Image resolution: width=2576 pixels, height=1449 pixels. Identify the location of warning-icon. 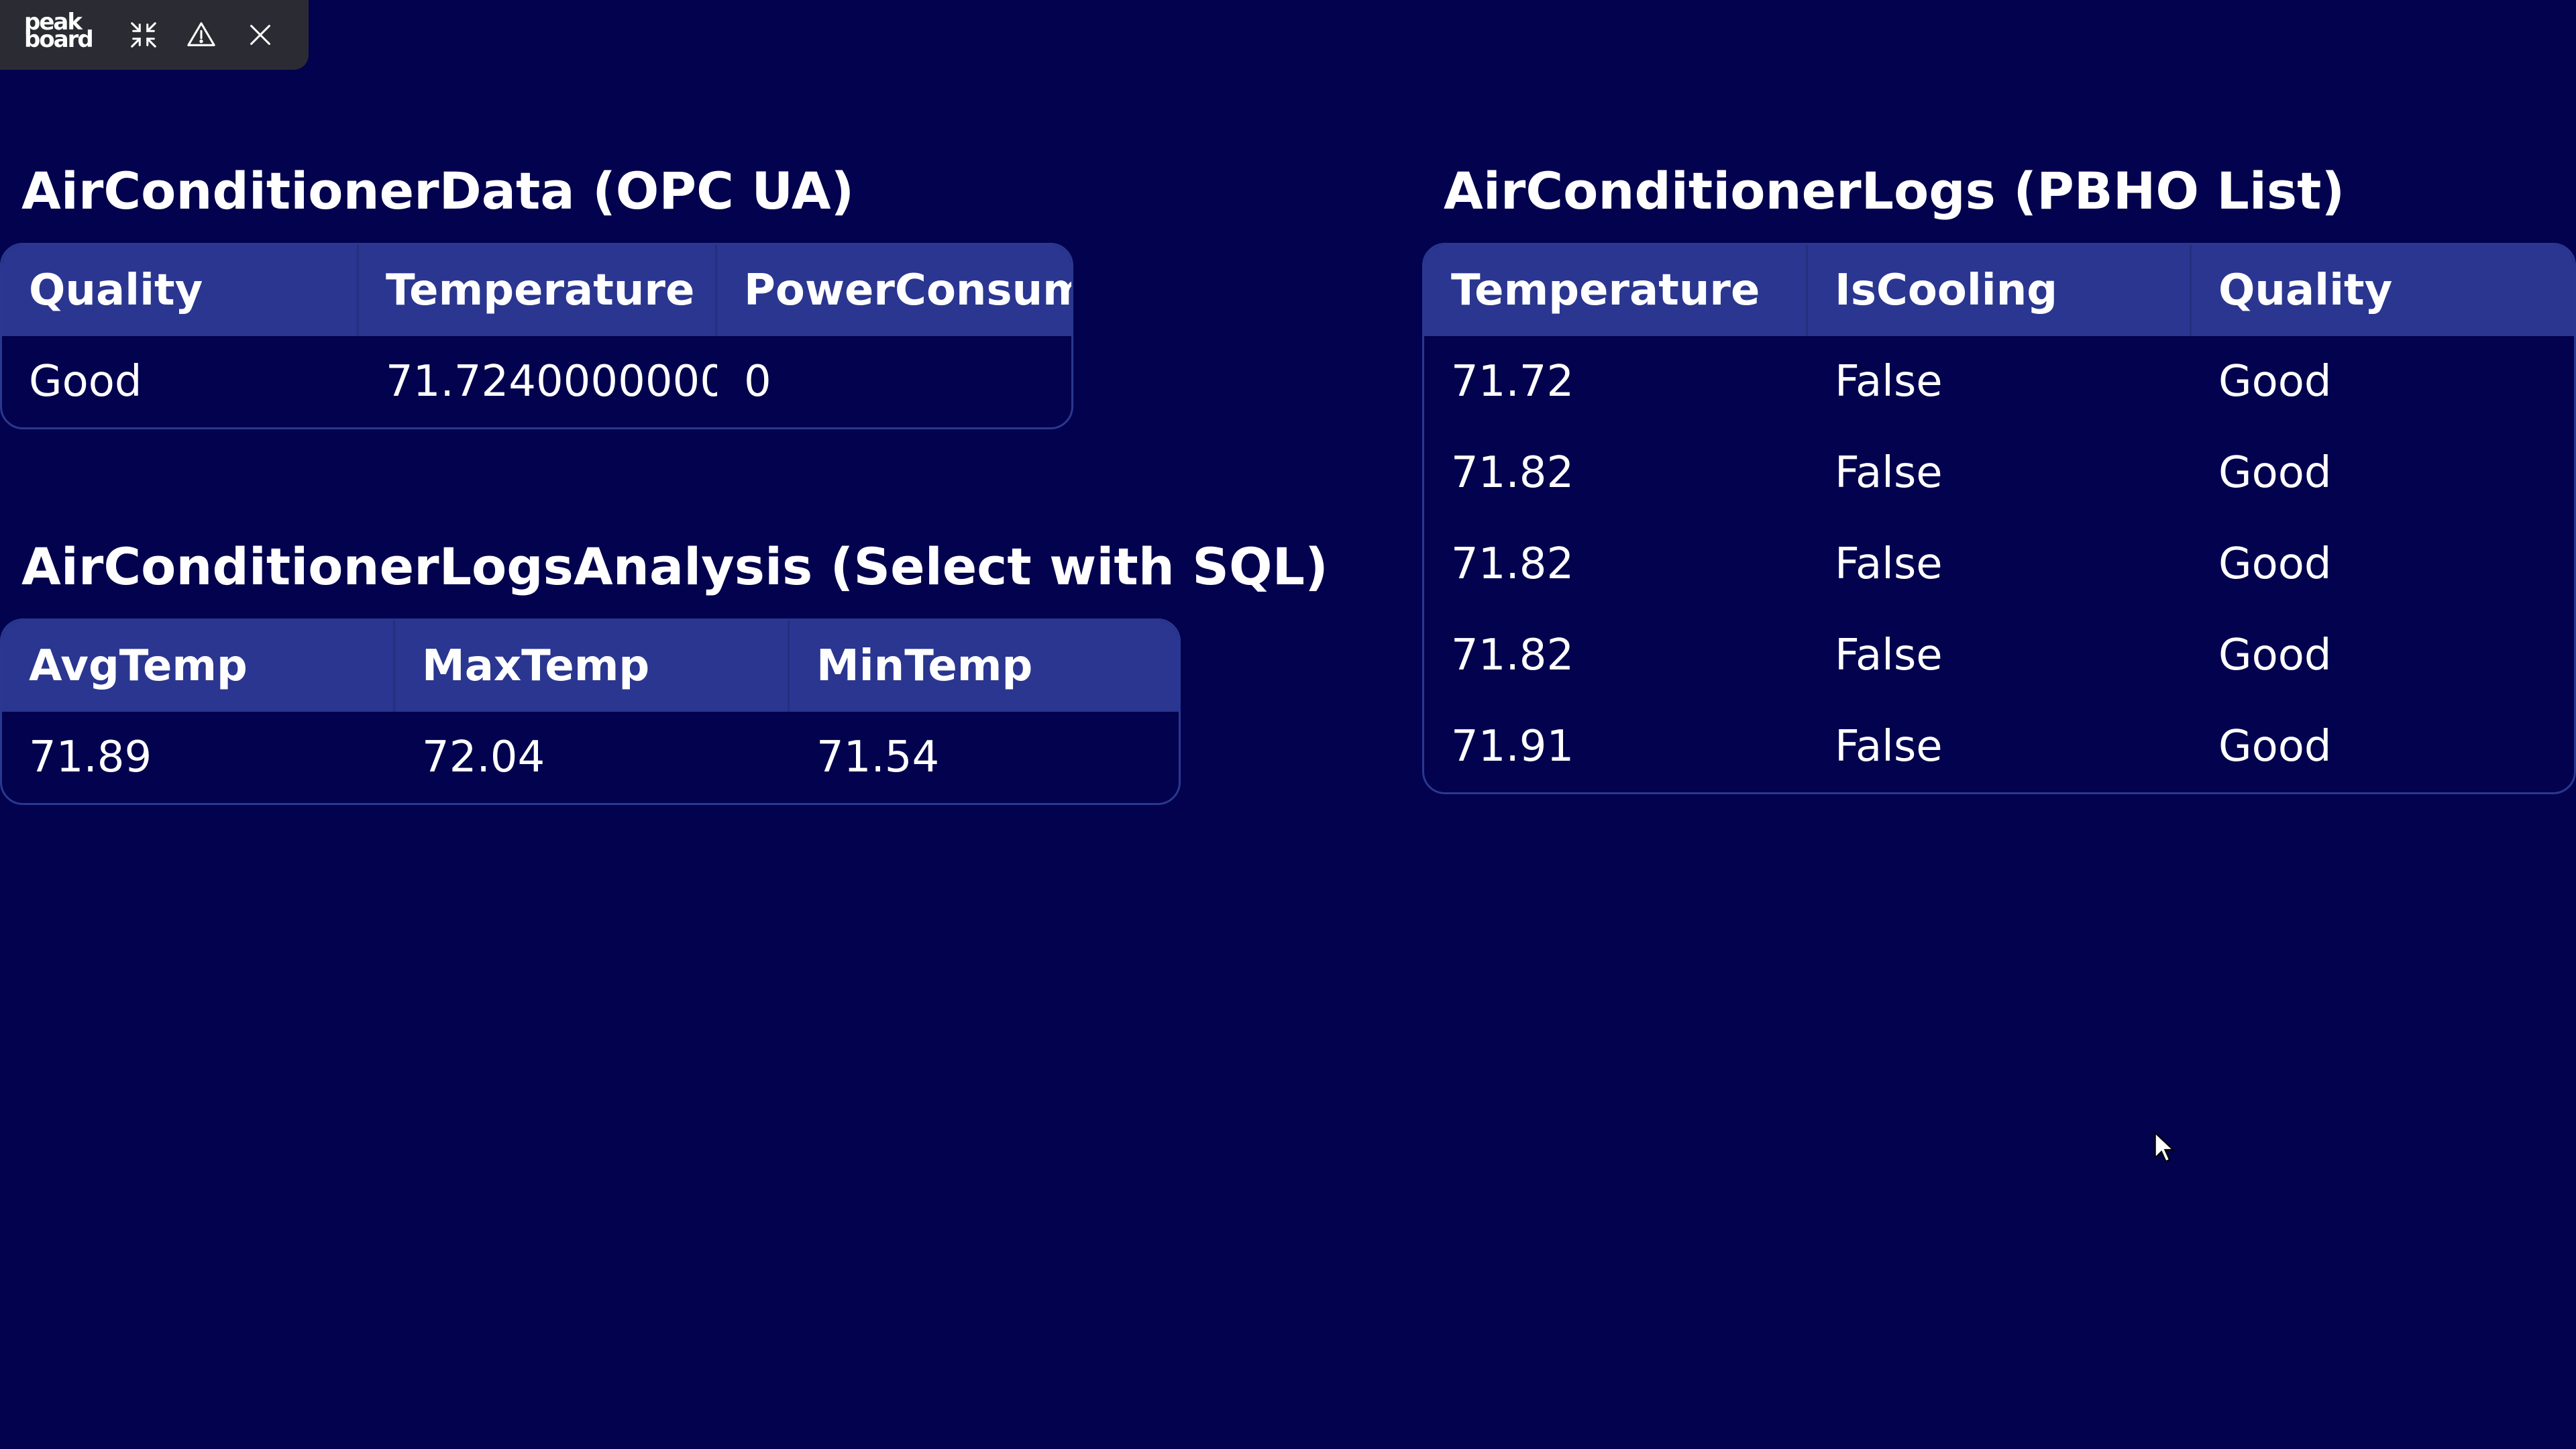
(201, 34).